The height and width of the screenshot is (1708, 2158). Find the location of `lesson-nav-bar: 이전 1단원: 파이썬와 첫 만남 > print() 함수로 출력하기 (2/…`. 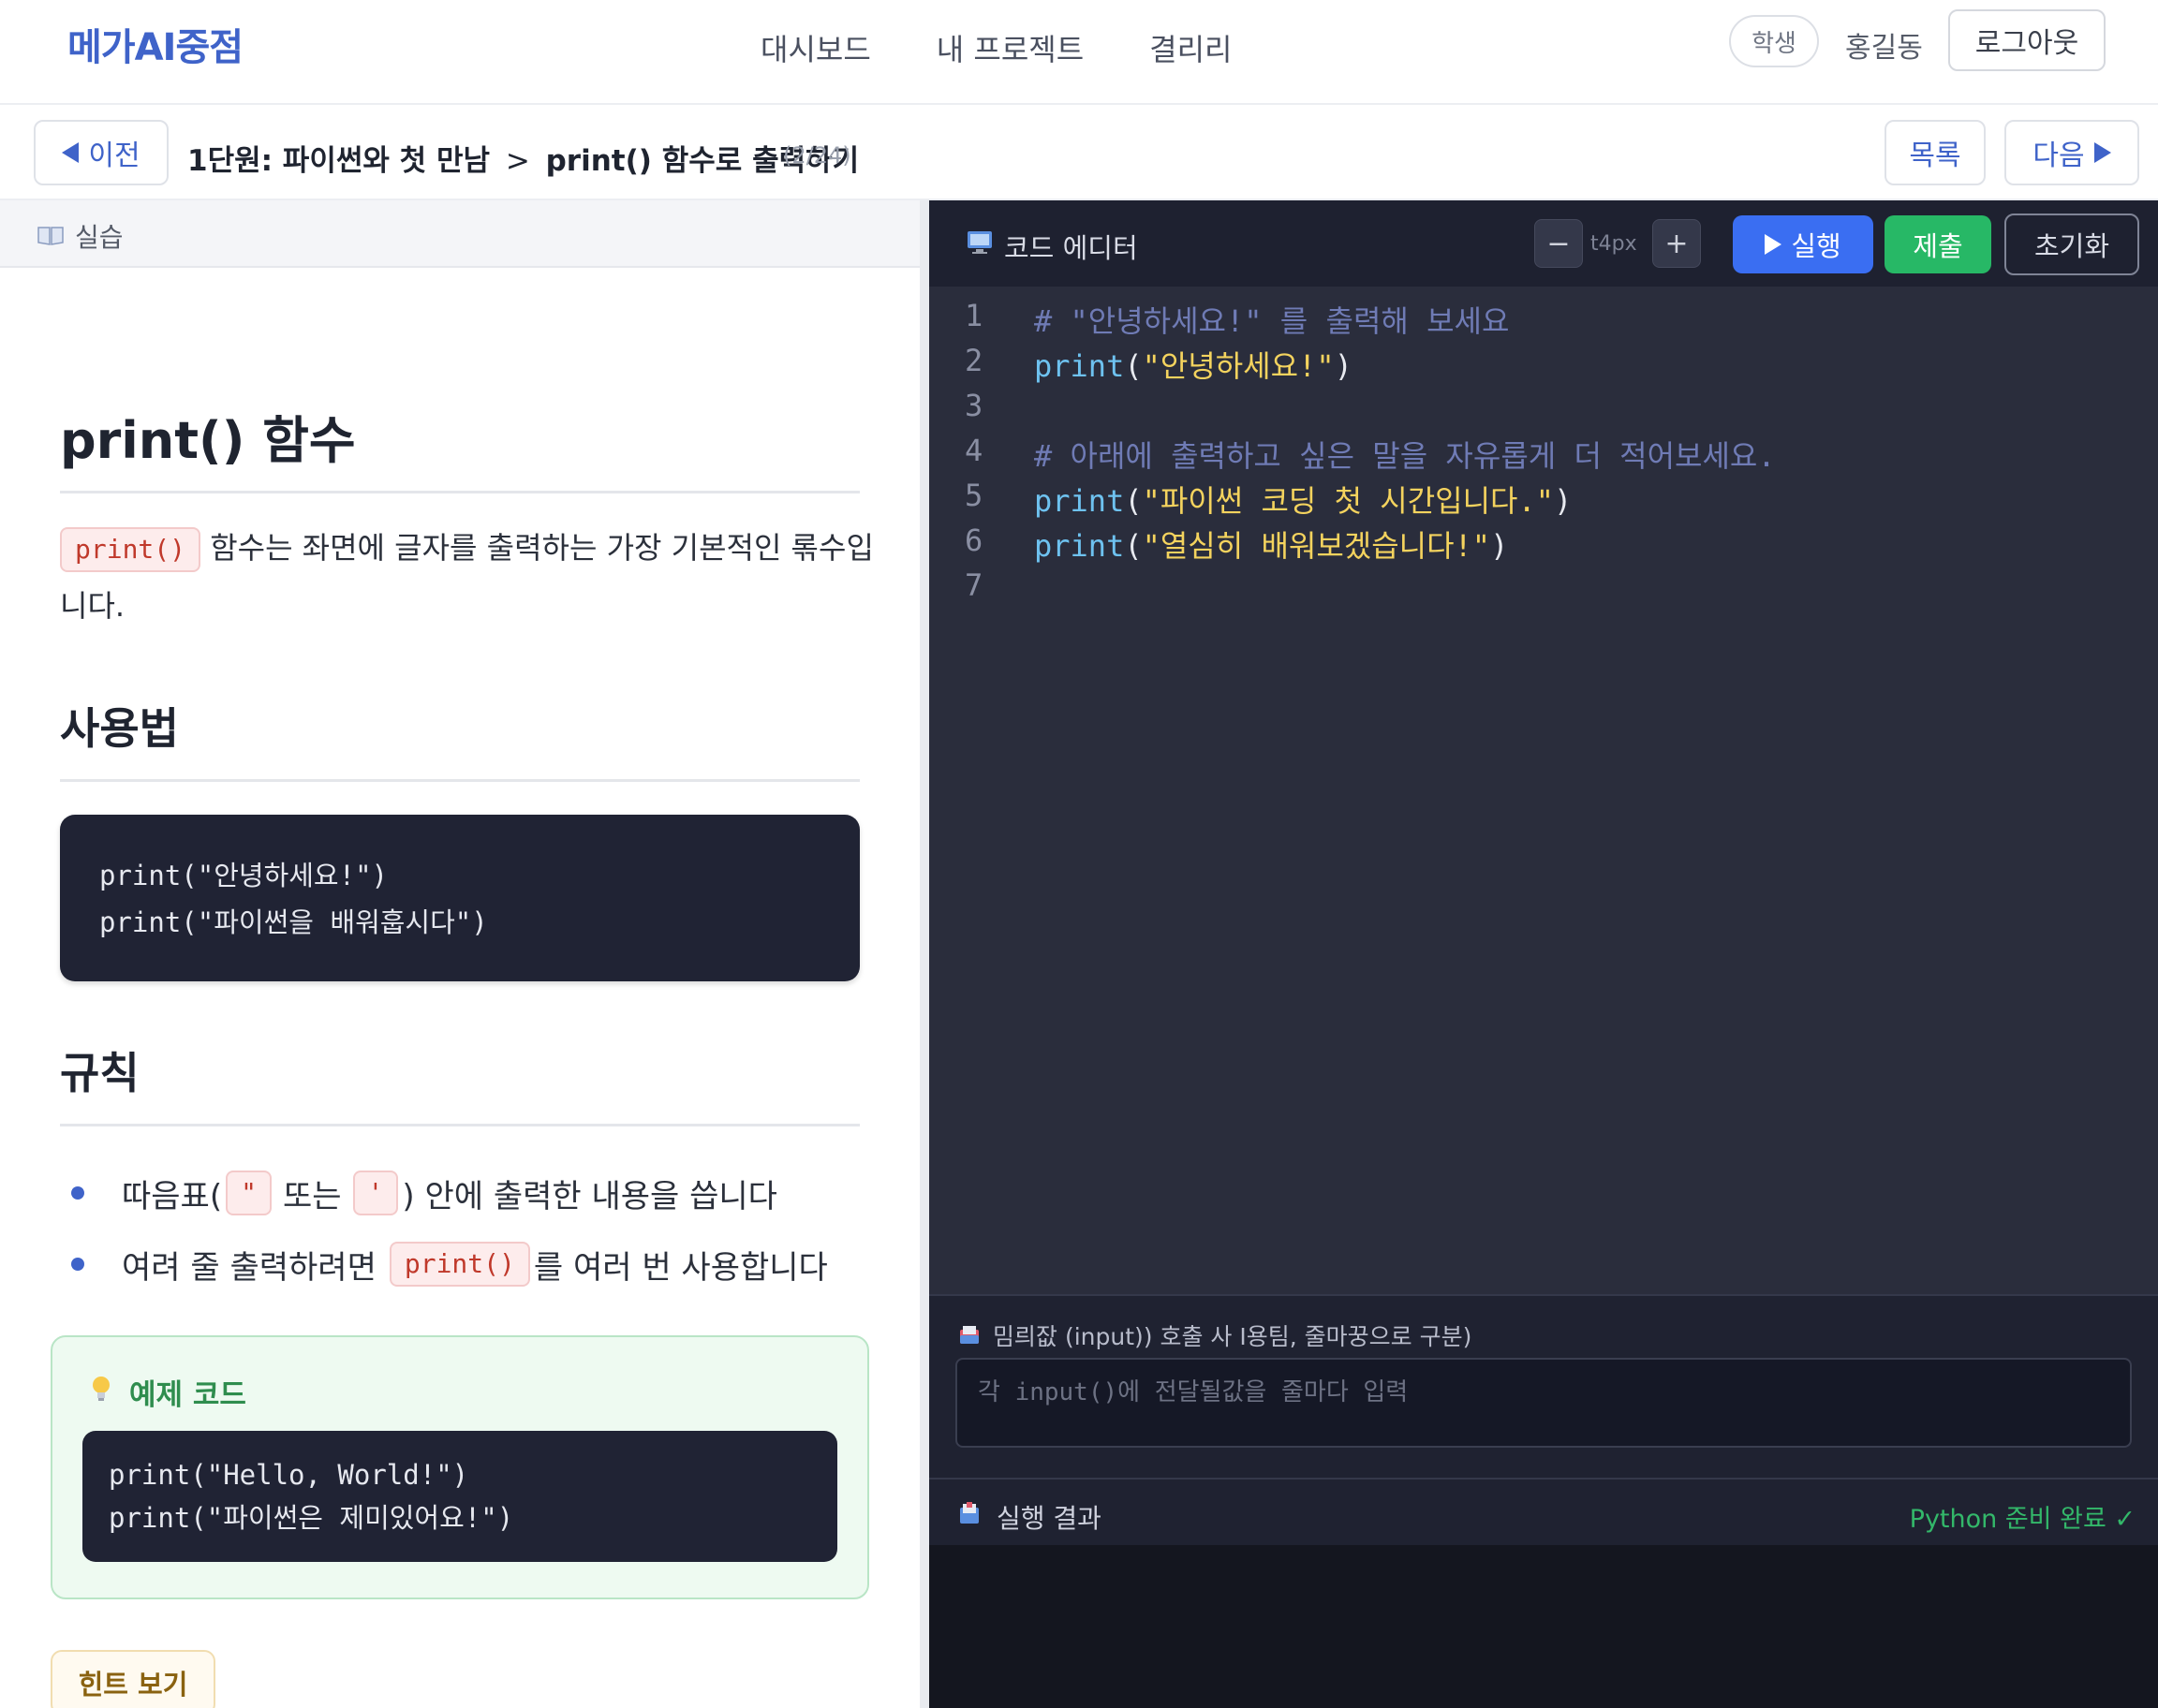

lesson-nav-bar: 이전 1단원: 파이썬와 첫 만남 > print() 함수로 출력하기 (2/… is located at coordinates (1079, 152).